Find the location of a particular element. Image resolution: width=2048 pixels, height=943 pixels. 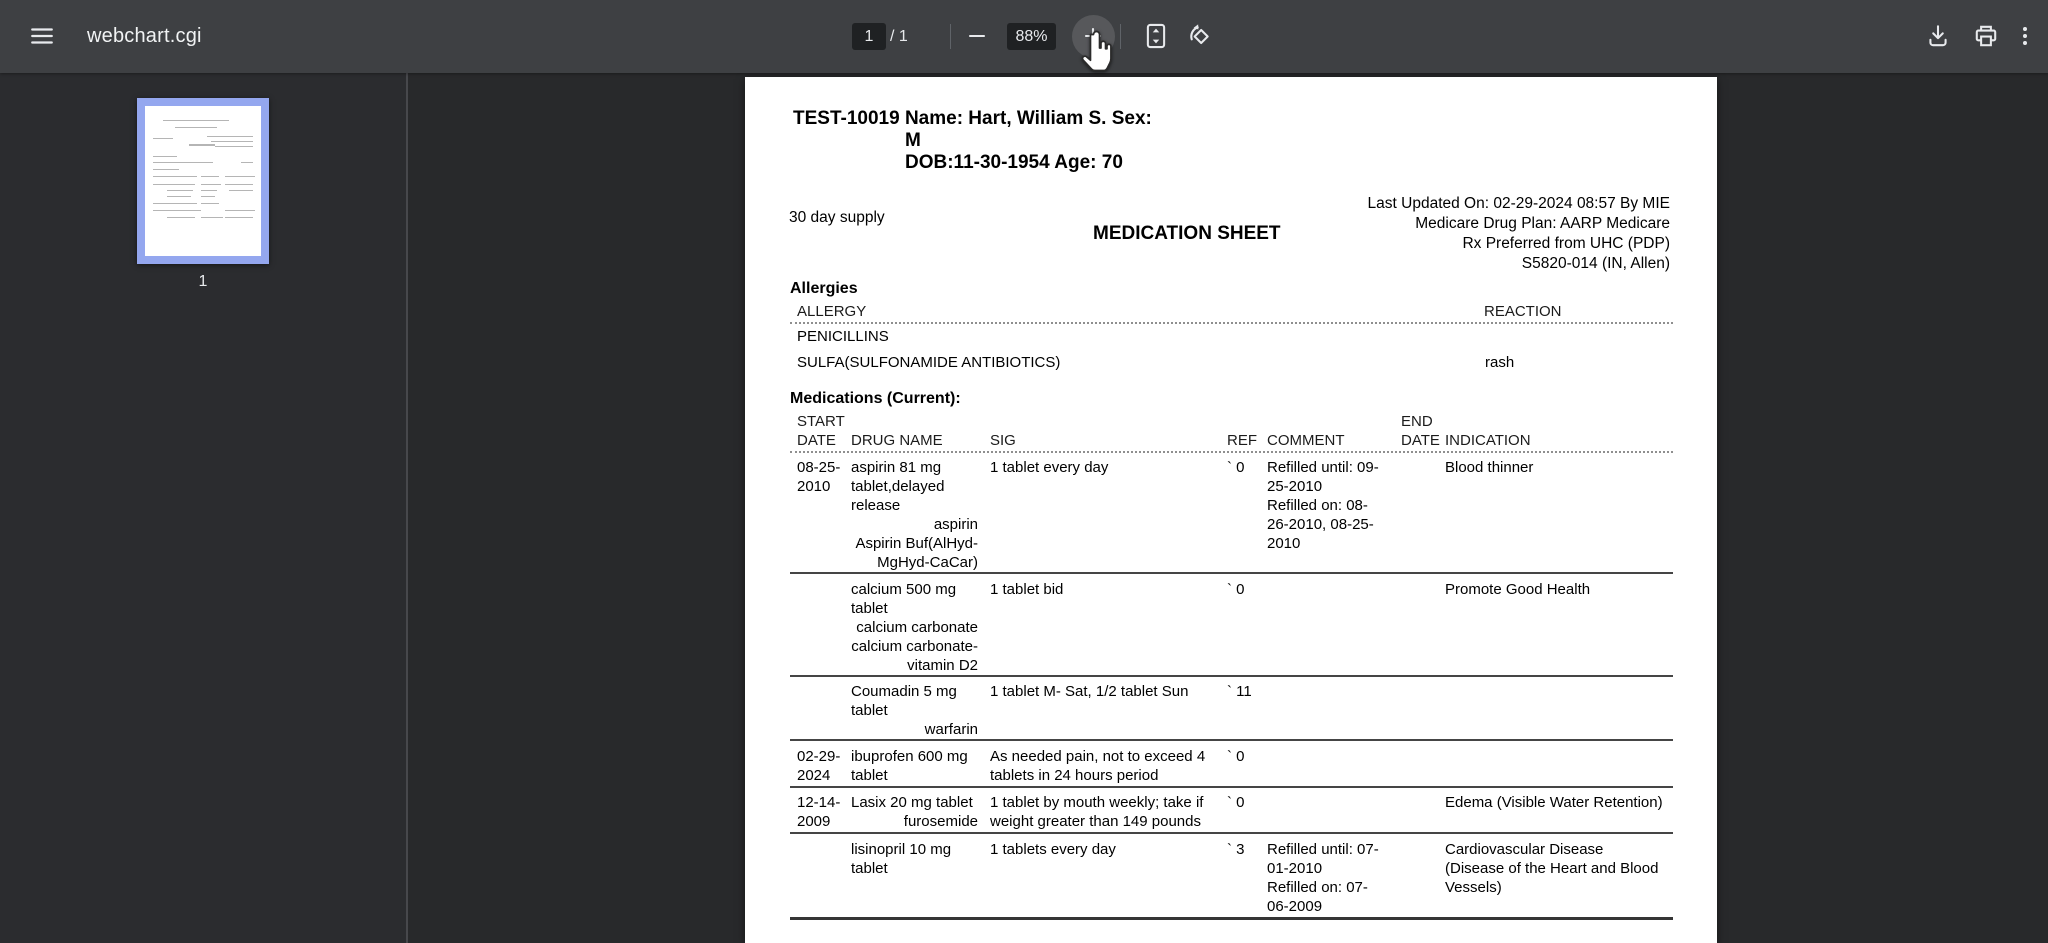

patient-dob-line: DOB:11-30-1954 Age: 70 is located at coordinates (1014, 162).